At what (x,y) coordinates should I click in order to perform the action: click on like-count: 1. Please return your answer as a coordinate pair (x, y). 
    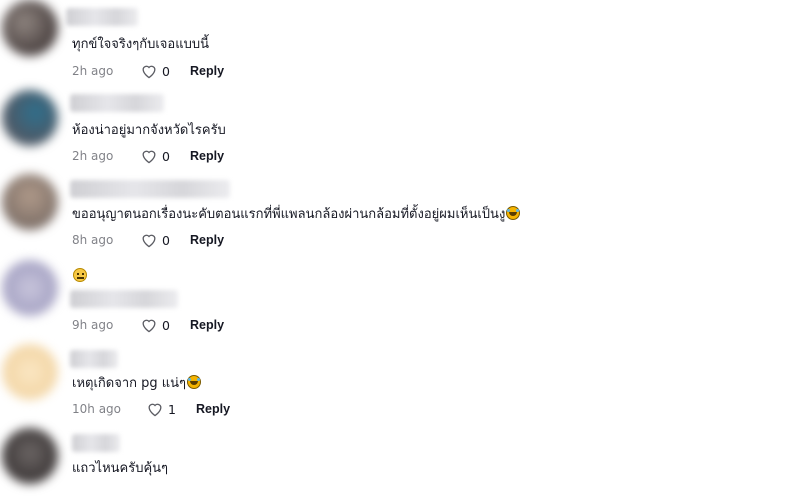
    Looking at the image, I should click on (172, 409).